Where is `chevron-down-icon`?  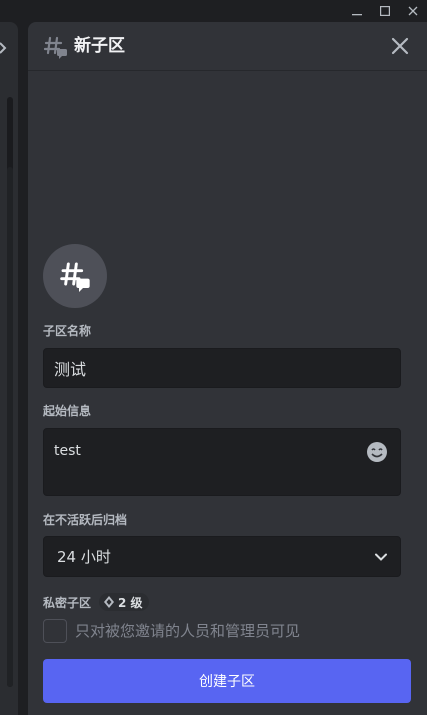 chevron-down-icon is located at coordinates (381, 559).